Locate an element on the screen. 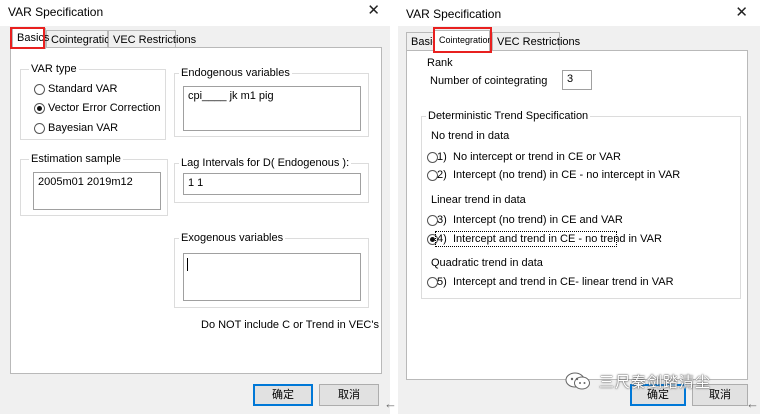 The image size is (760, 414). group-title: Deterministic Trend Specification is located at coordinates (508, 116).